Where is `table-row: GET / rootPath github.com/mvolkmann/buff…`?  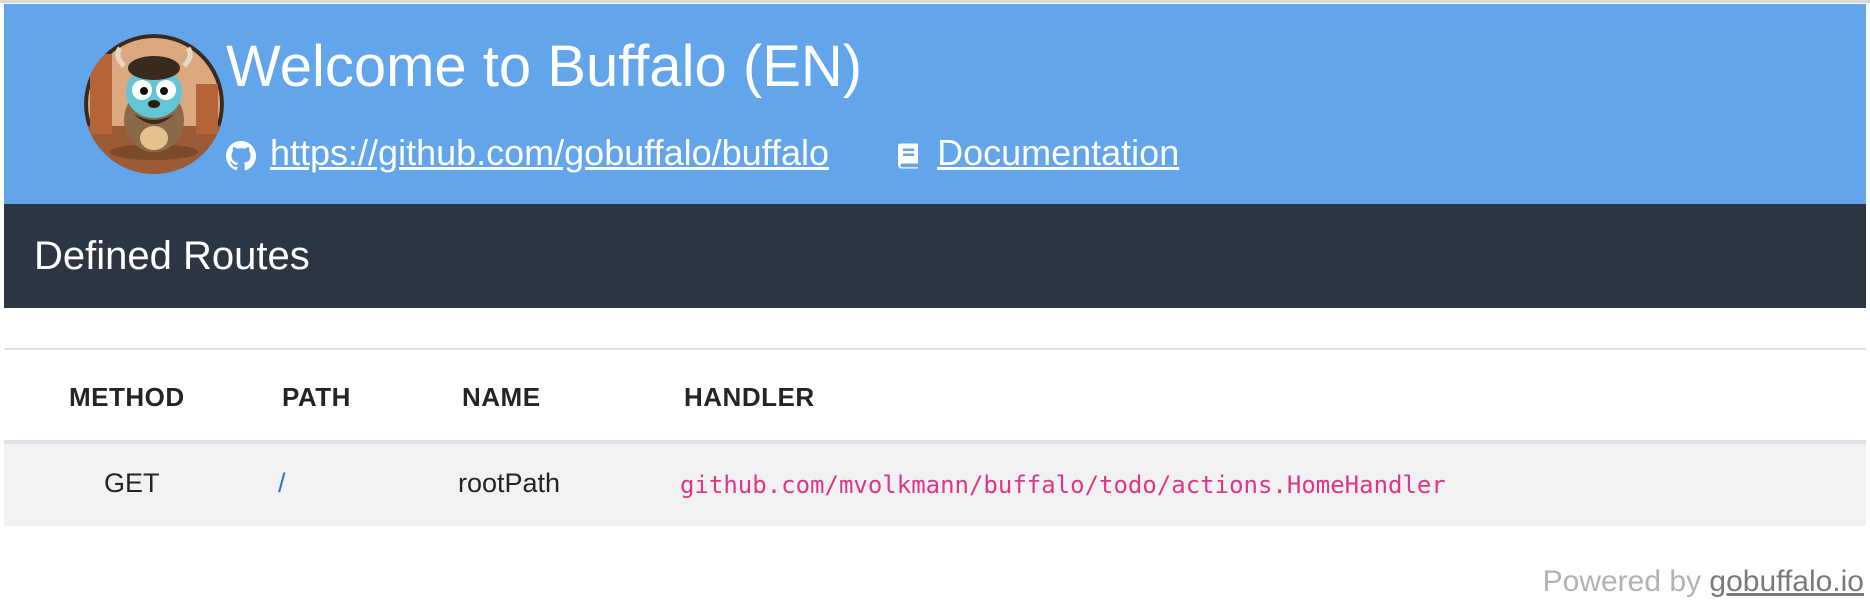
table-row: GET / rootPath github.com/mvolkmann/buff… is located at coordinates (935, 485).